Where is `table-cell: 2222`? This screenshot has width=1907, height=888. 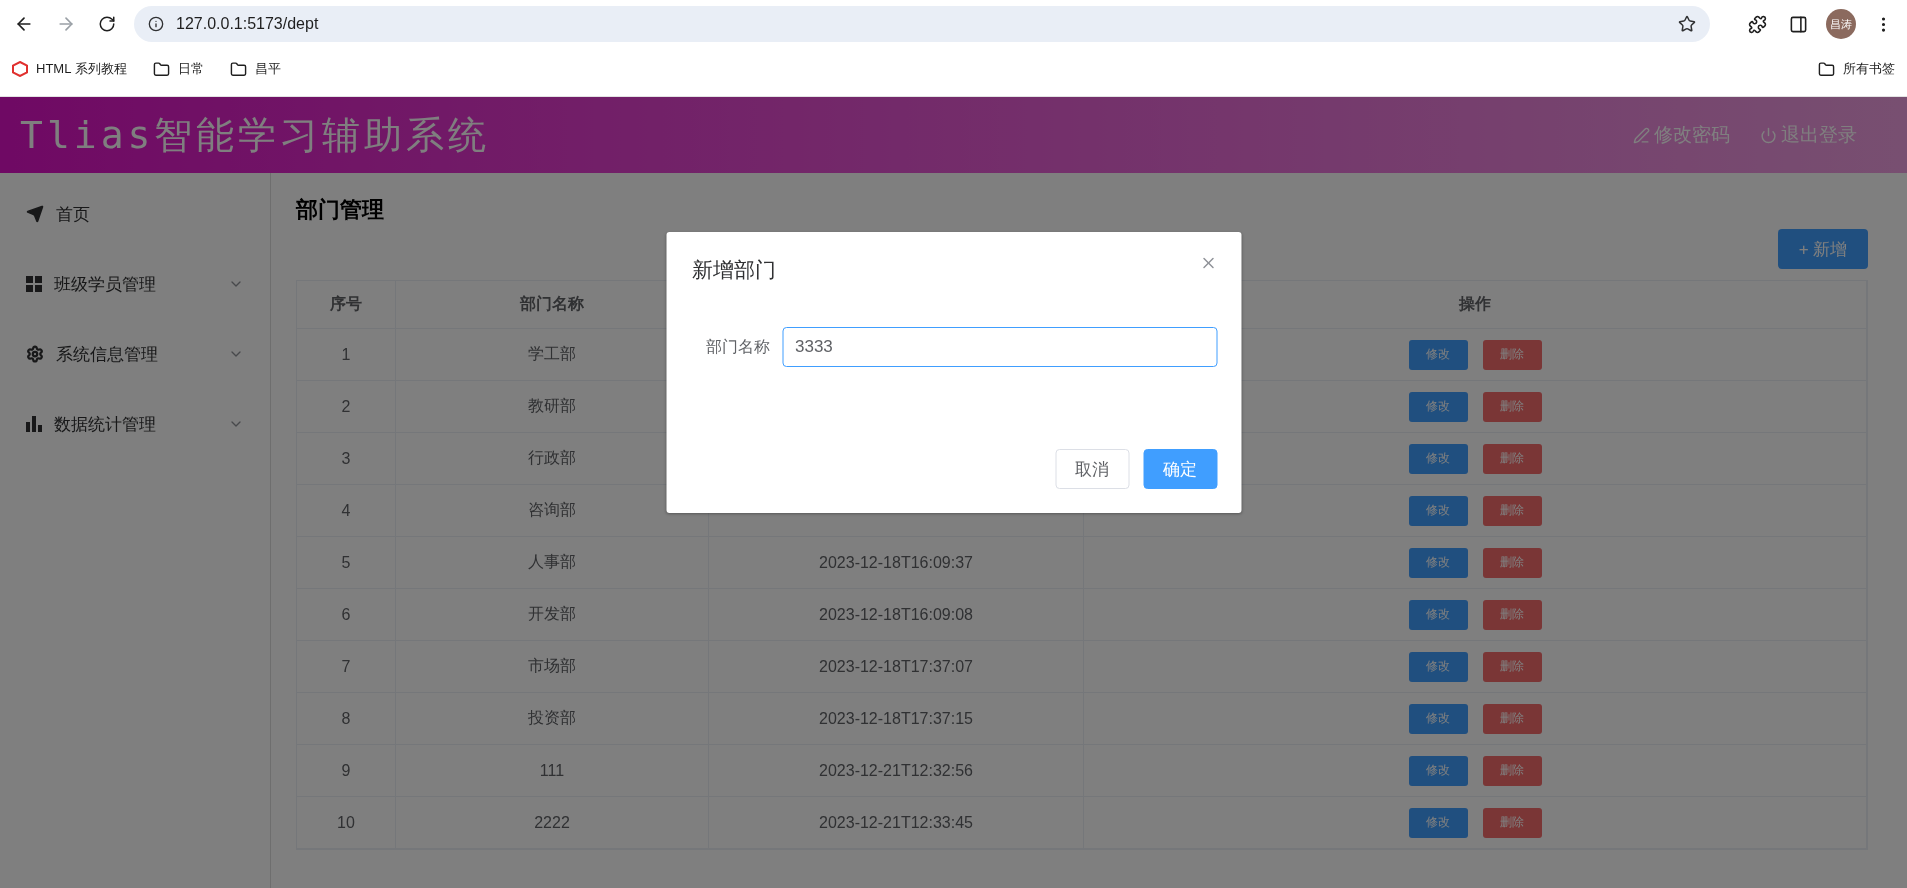
table-cell: 2222 is located at coordinates (552, 823).